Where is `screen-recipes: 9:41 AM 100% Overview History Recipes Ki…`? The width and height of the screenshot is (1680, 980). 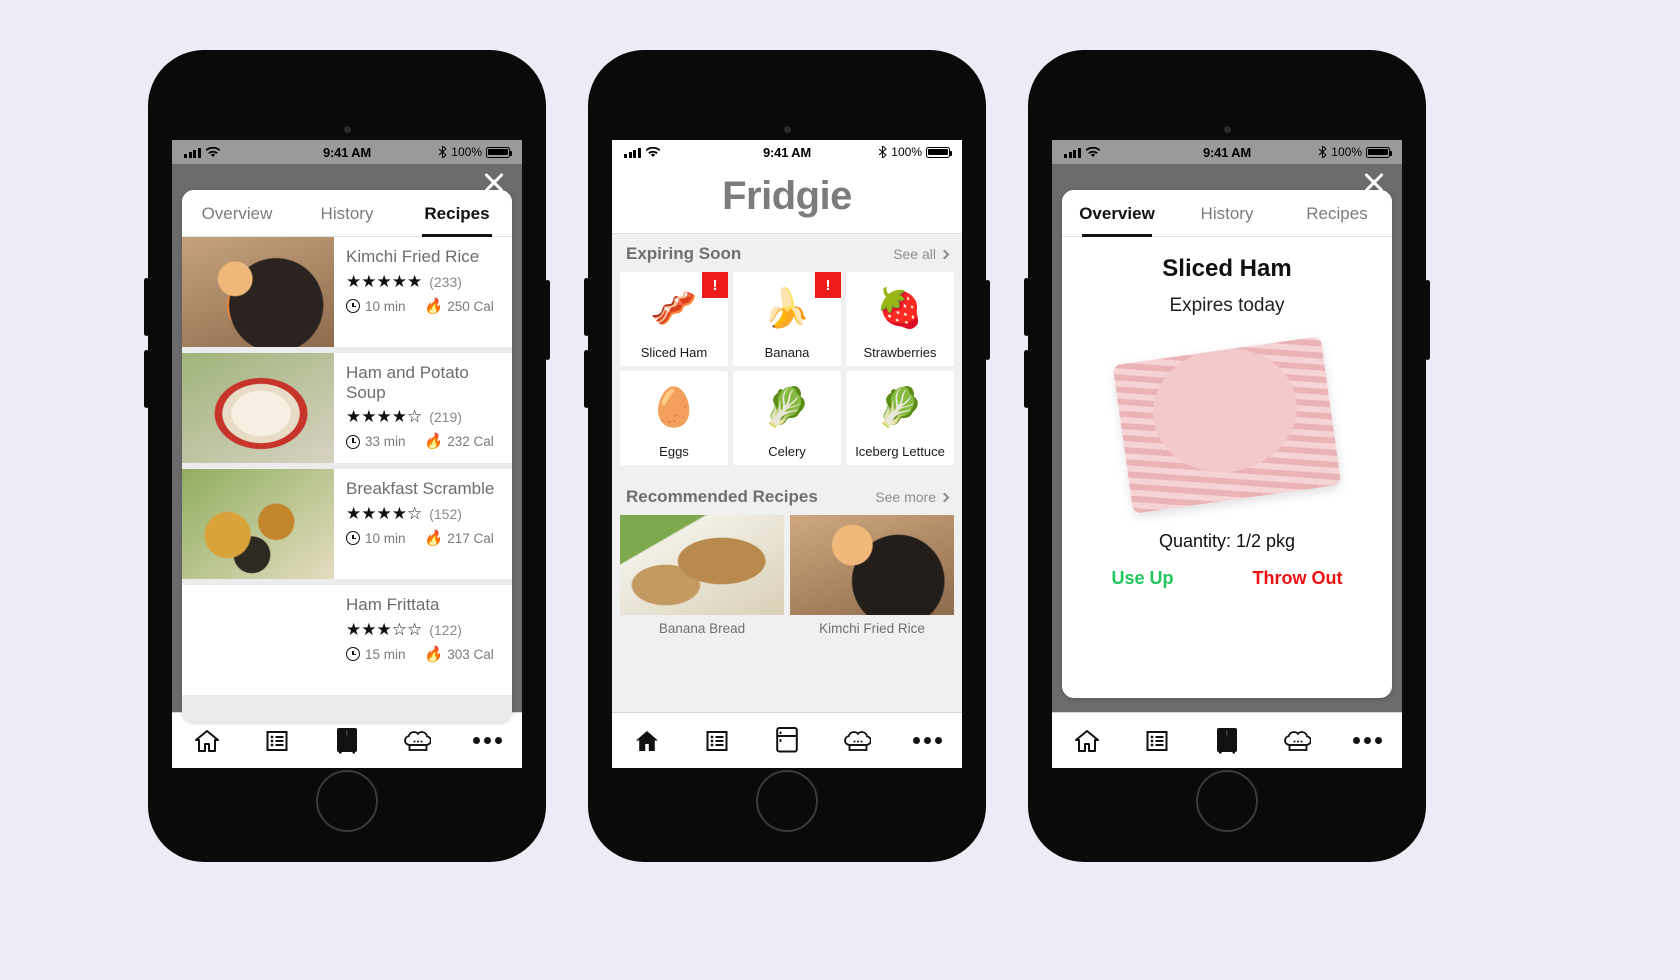
screen-recipes: 9:41 AM 100% Overview History Recipes Ki… is located at coordinates (347, 454).